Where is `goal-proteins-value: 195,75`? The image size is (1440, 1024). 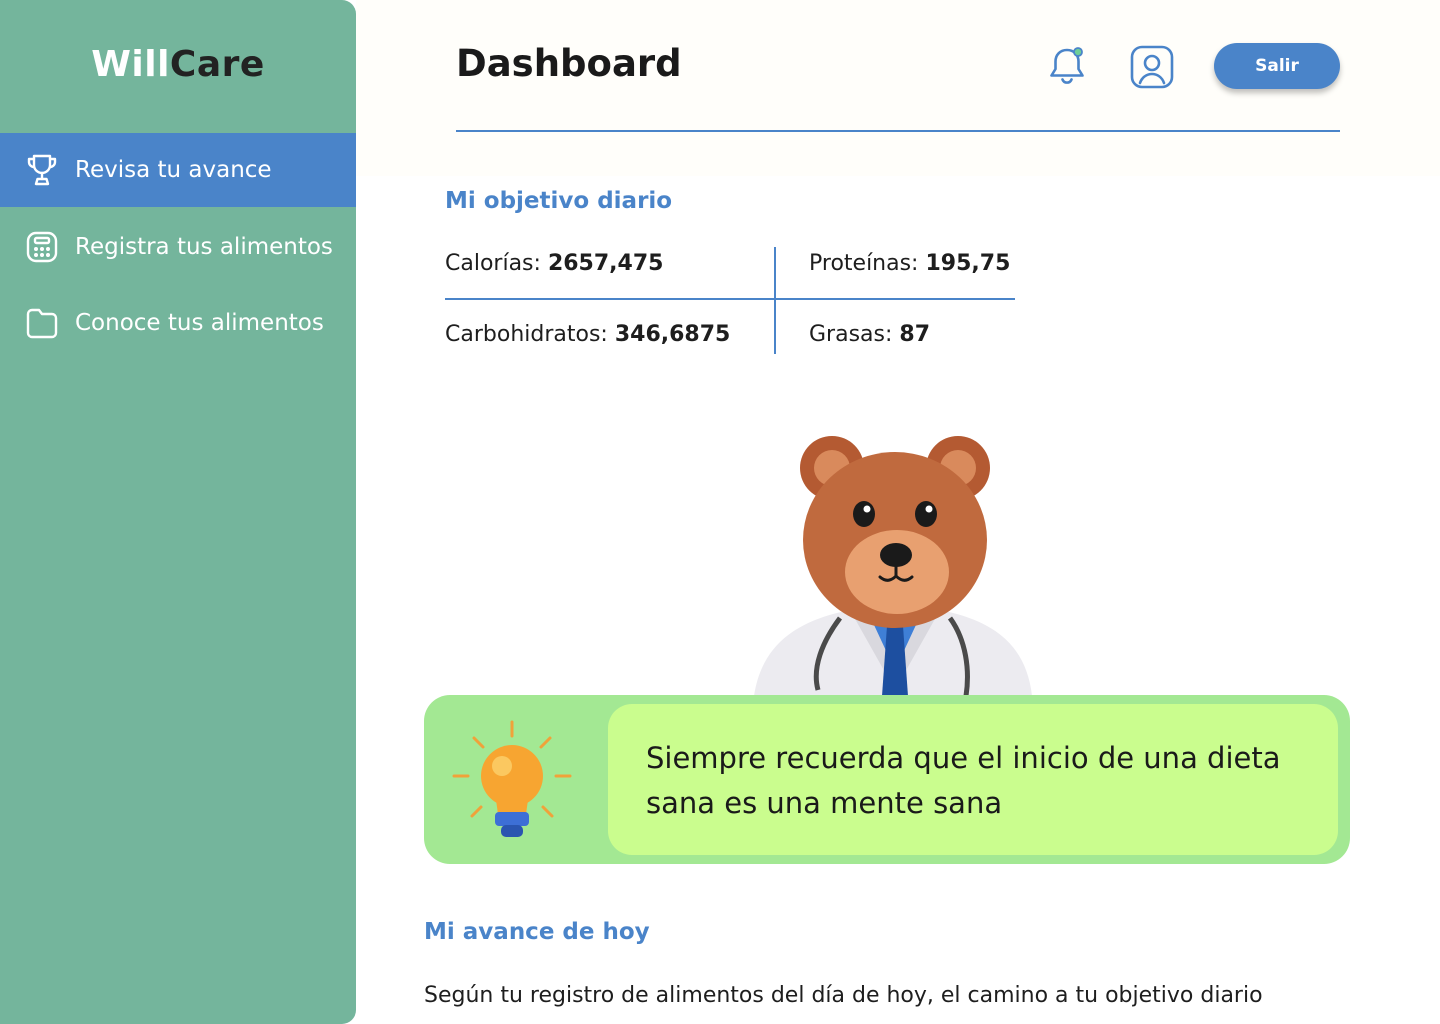 goal-proteins-value: 195,75 is located at coordinates (968, 263).